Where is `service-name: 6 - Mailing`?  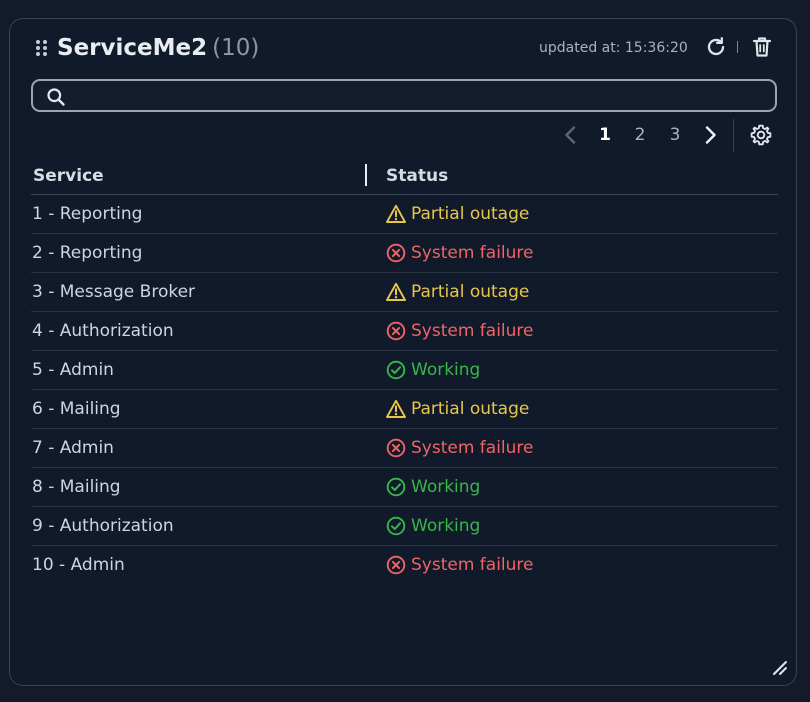 service-name: 6 - Mailing is located at coordinates (76, 409).